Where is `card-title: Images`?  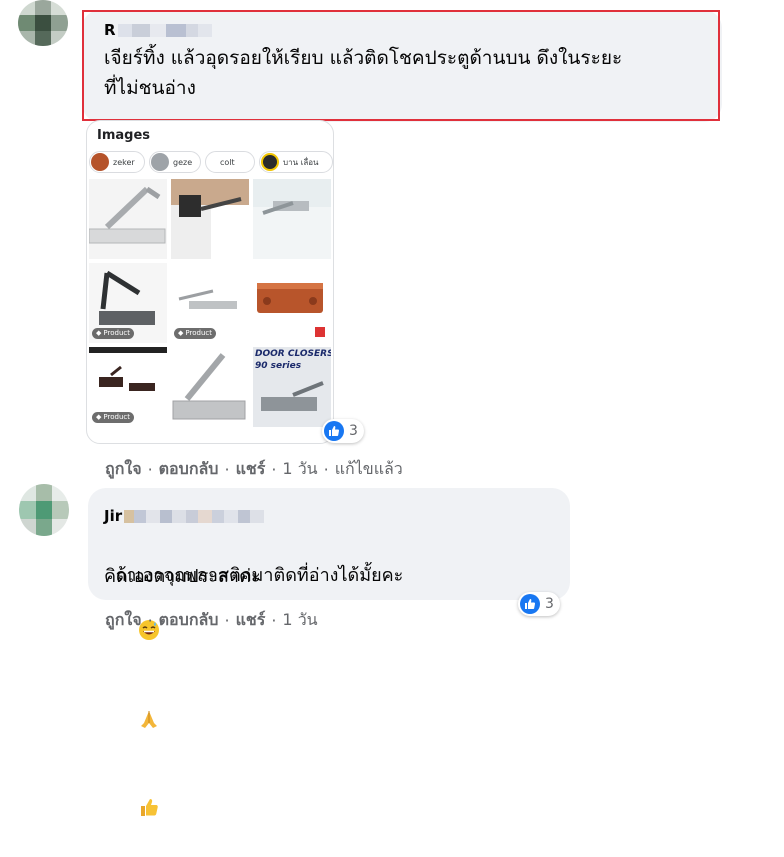
card-title: Images is located at coordinates (124, 135).